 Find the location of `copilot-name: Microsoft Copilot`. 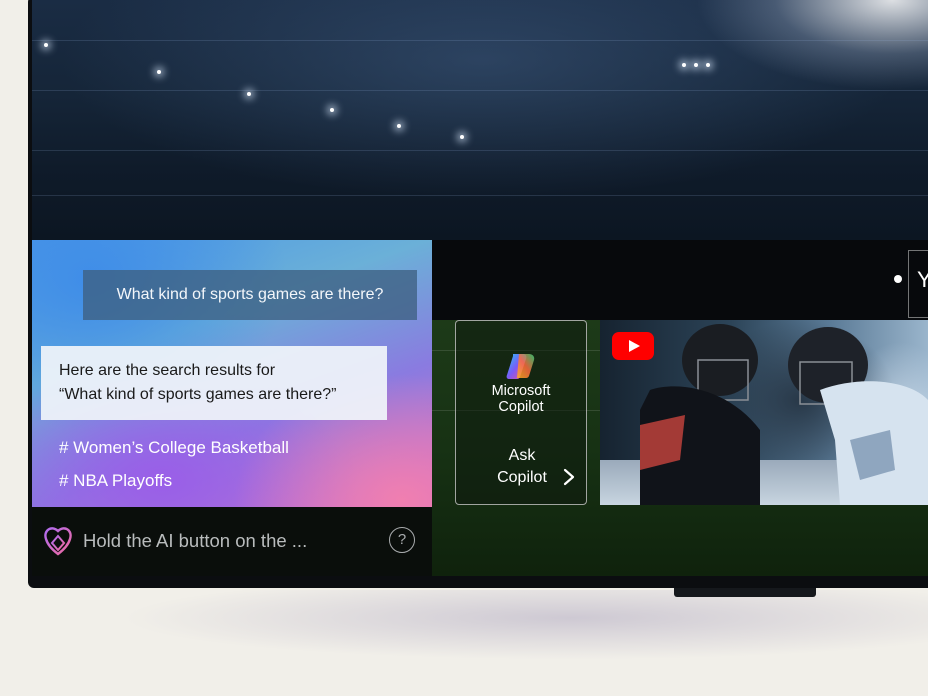

copilot-name: Microsoft Copilot is located at coordinates (521, 399).